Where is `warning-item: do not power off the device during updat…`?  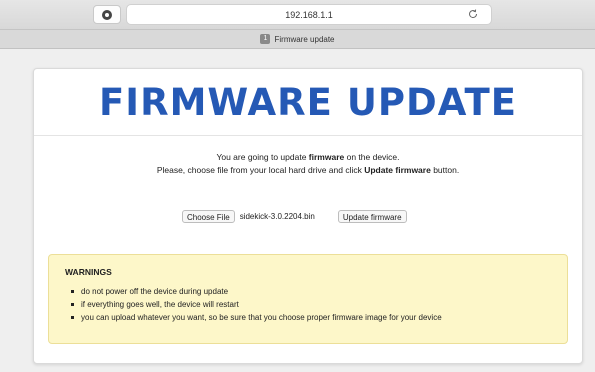 warning-item: do not power off the device during updat… is located at coordinates (313, 291).